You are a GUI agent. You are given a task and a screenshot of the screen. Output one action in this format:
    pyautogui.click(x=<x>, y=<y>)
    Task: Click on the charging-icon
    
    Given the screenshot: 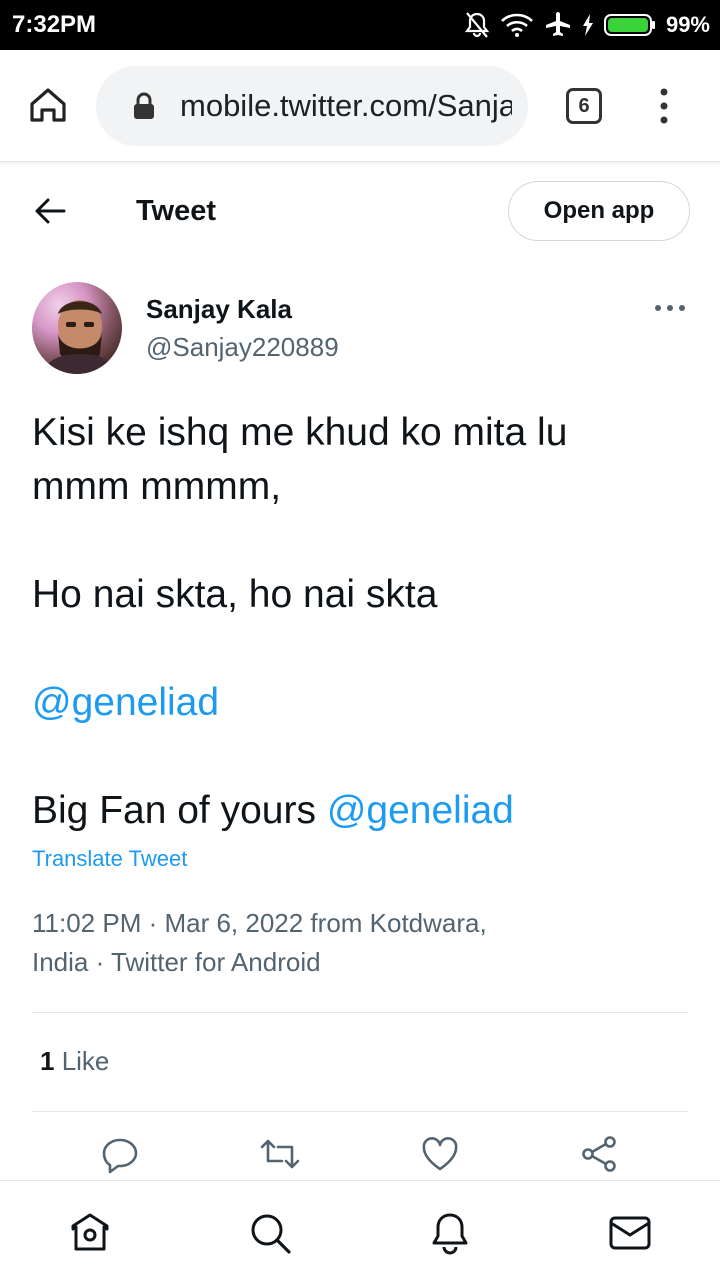 What is the action you would take?
    pyautogui.click(x=587, y=25)
    